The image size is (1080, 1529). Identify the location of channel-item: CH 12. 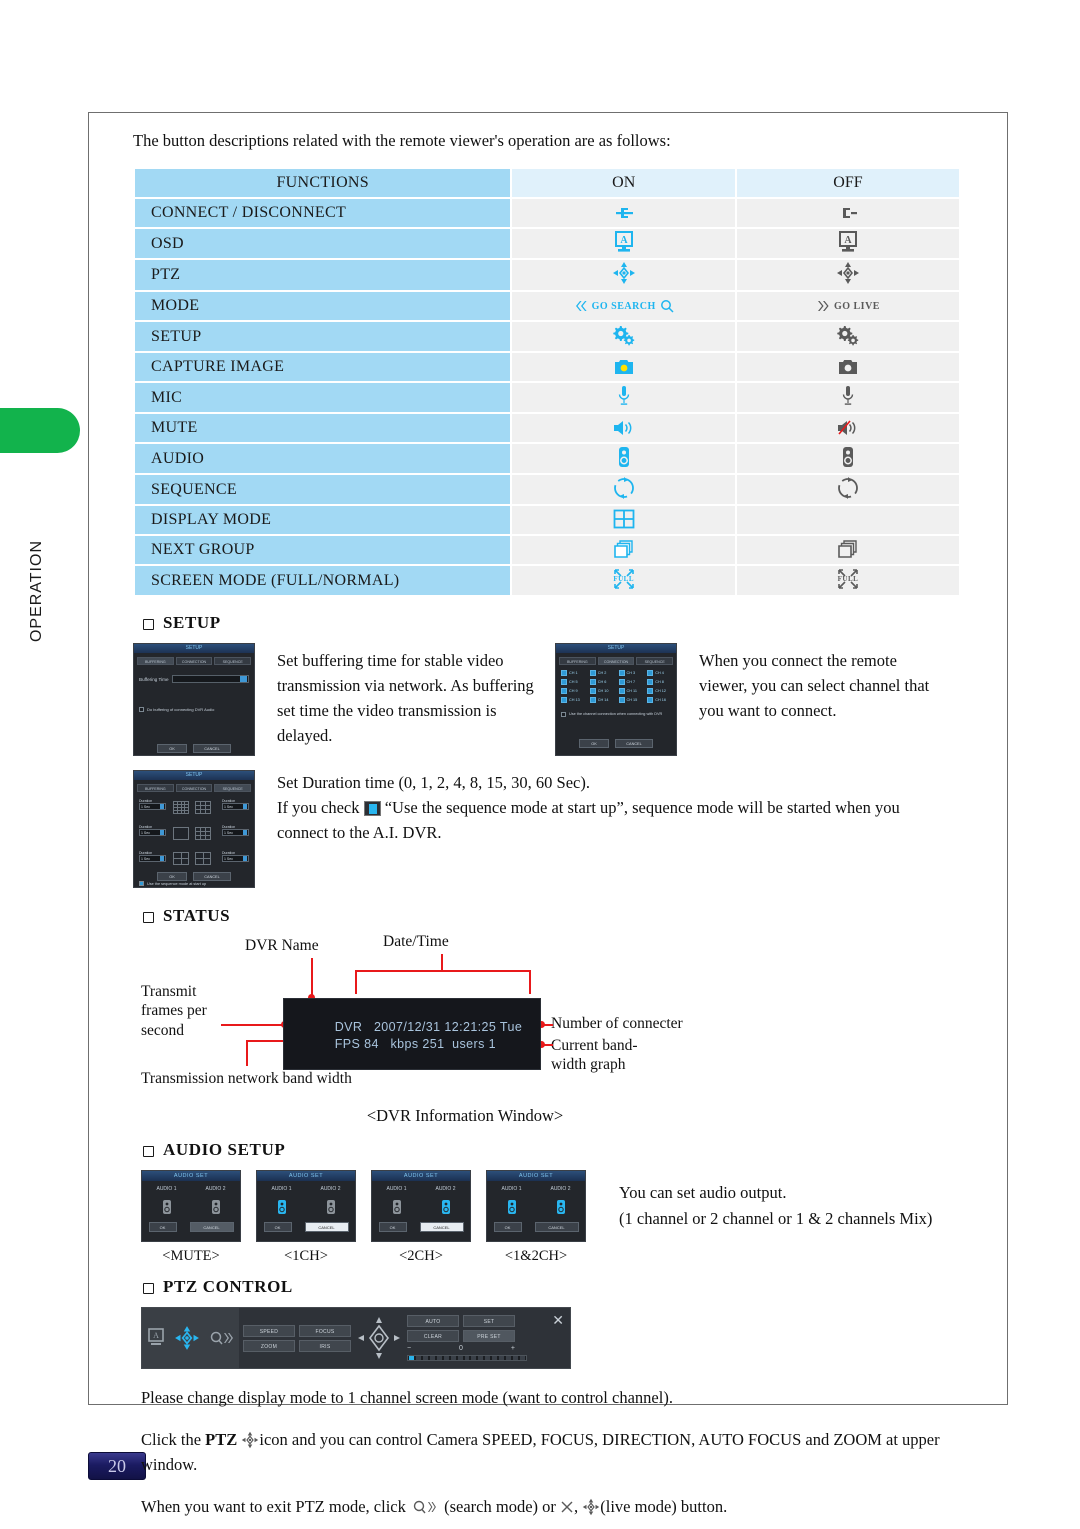
(659, 691).